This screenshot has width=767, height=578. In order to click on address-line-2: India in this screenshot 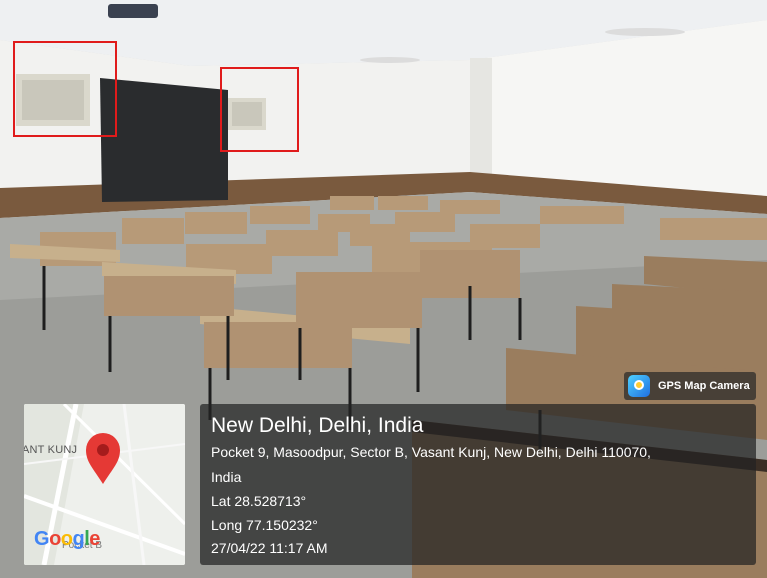, I will do `click(226, 477)`.